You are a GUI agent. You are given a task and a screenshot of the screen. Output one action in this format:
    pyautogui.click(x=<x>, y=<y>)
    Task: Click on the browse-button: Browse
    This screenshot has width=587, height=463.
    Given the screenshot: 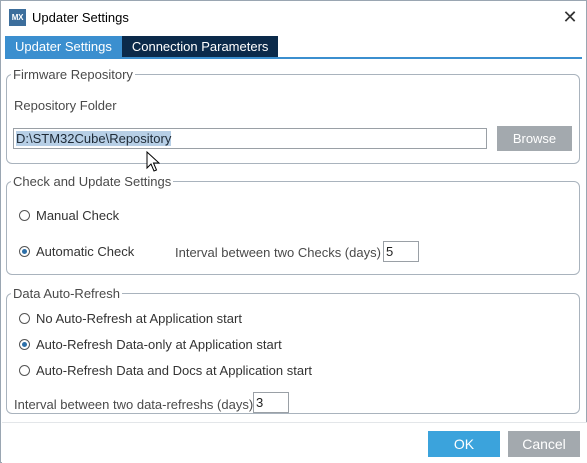 What is the action you would take?
    pyautogui.click(x=534, y=138)
    